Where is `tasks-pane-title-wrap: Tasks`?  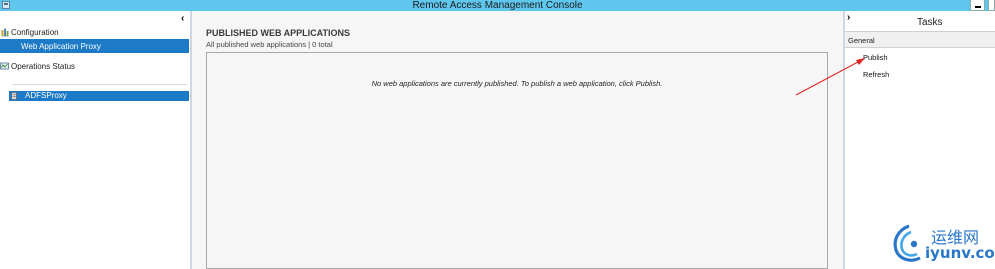
tasks-pane-title-wrap: Tasks is located at coordinates (919, 22).